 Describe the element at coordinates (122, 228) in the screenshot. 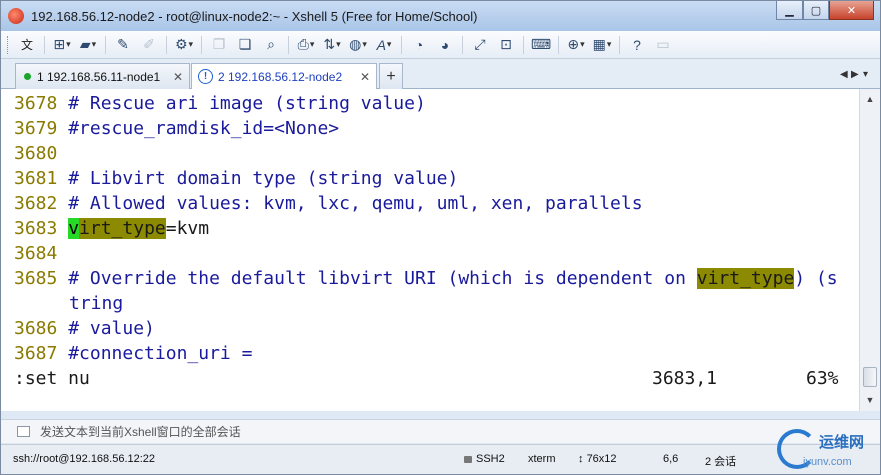

I see `search-highlight: irt_type` at that location.